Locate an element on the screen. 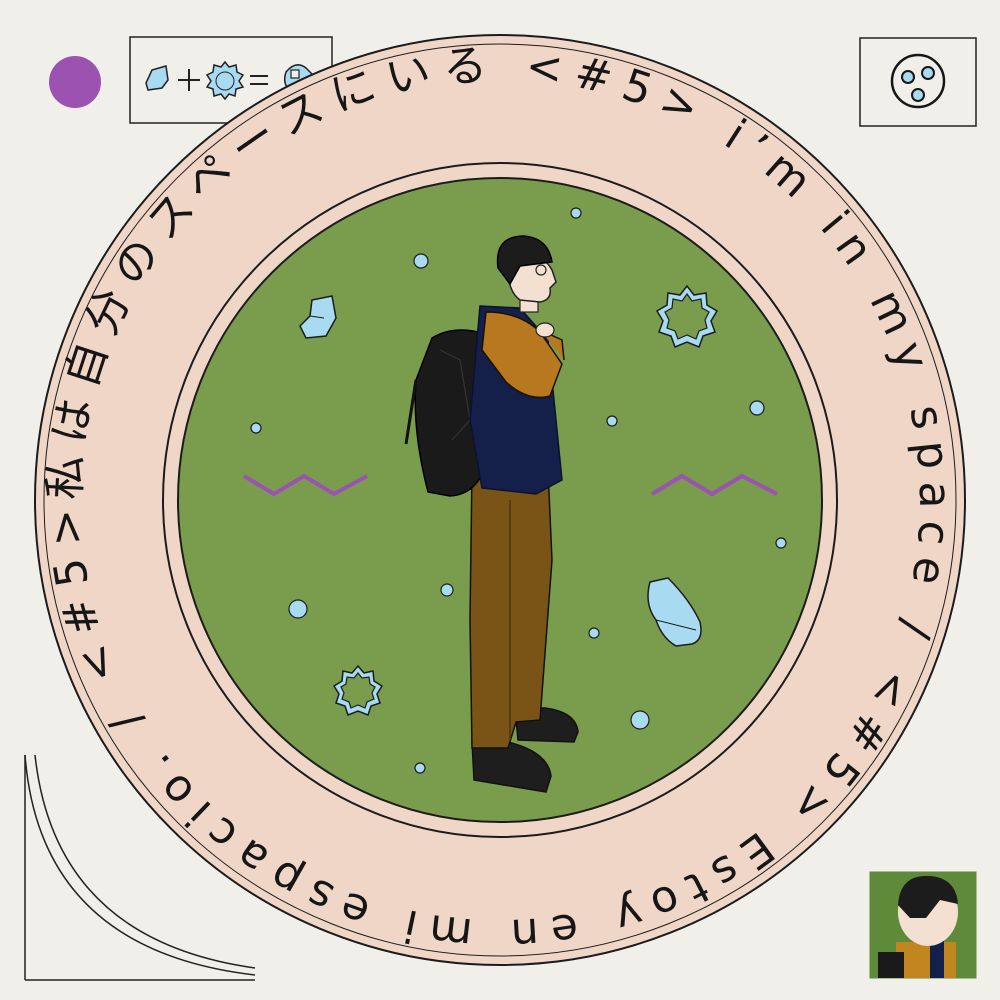 This screenshot has height=1000, width=1000. trousers is located at coordinates (511, 609).